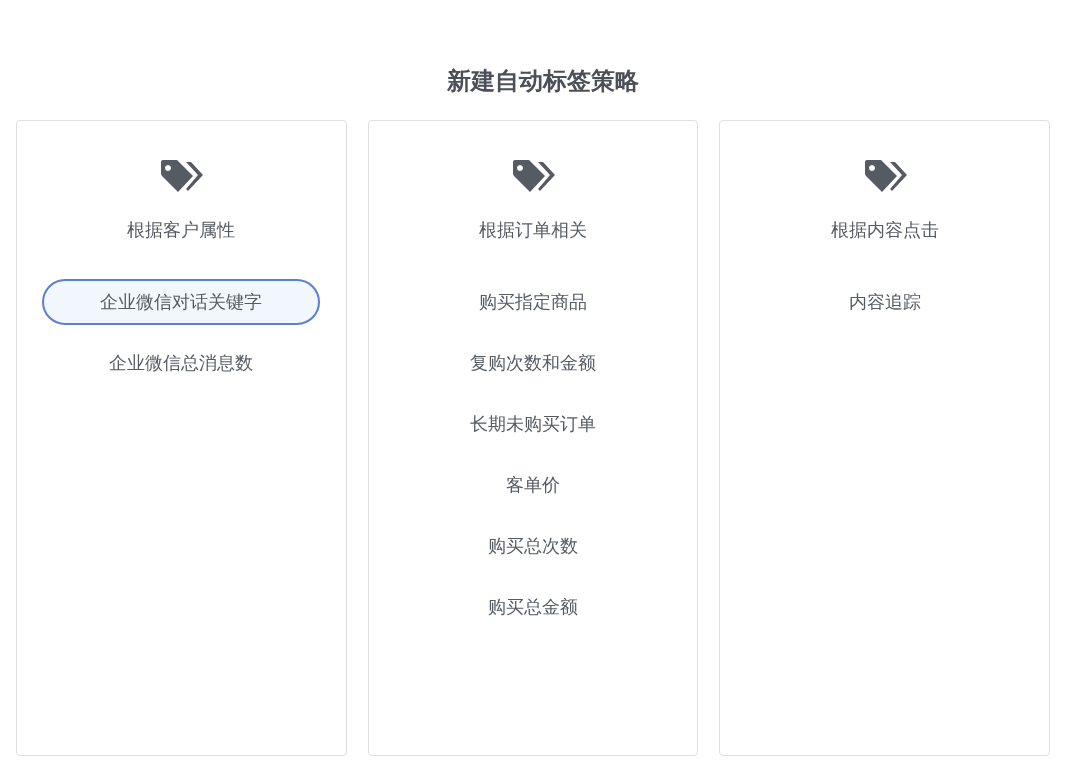  Describe the element at coordinates (533, 607) in the screenshot. I see `strategy-option: 购买总金额` at that location.